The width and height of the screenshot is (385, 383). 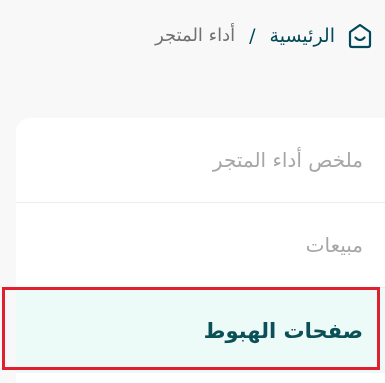 What do you see at coordinates (360, 36) in the screenshot?
I see `store-smile-icon` at bounding box center [360, 36].